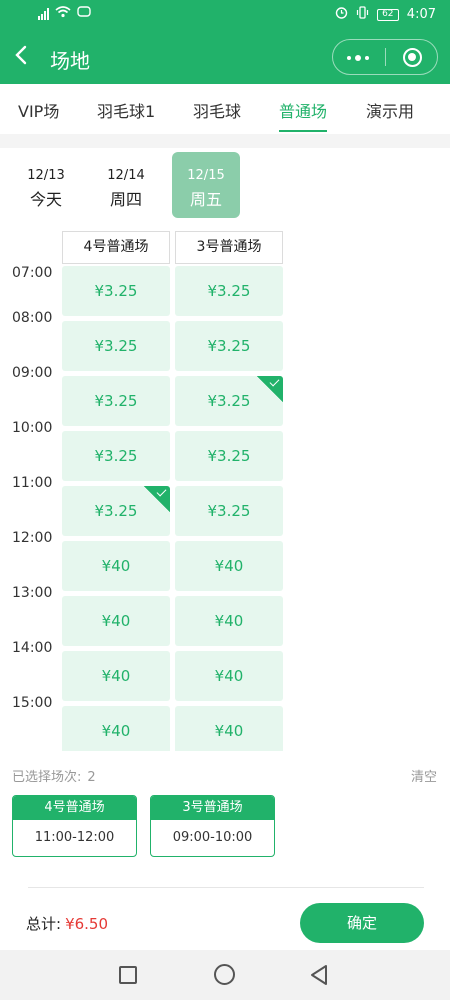 Image resolution: width=450 pixels, height=1000 pixels. What do you see at coordinates (225, 141) in the screenshot?
I see `section-divider` at bounding box center [225, 141].